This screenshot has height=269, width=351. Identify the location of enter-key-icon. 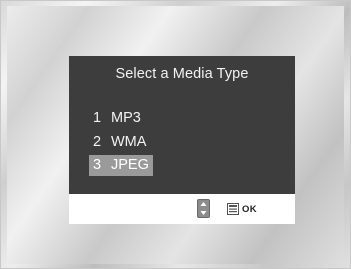
(233, 209).